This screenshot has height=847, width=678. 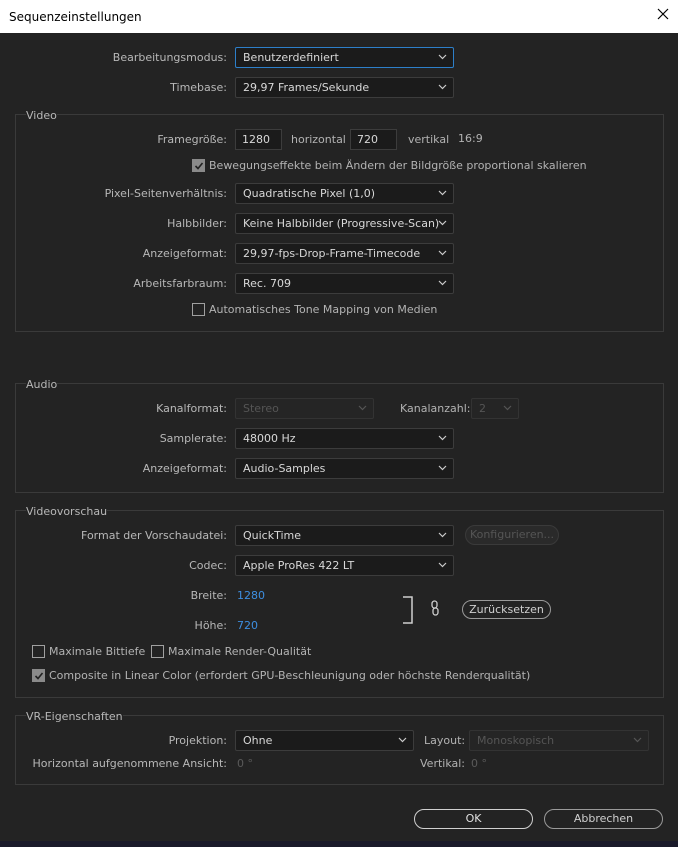 I want to click on vertical-view-value: 0 °, so click(x=479, y=763).